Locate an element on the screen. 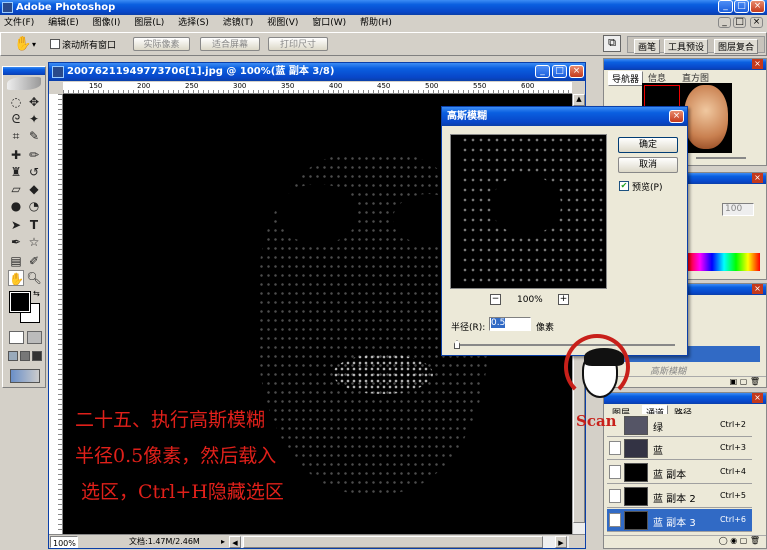 This screenshot has width=767, height=550. dodge-tool-icon: ◔ is located at coordinates (34, 206).